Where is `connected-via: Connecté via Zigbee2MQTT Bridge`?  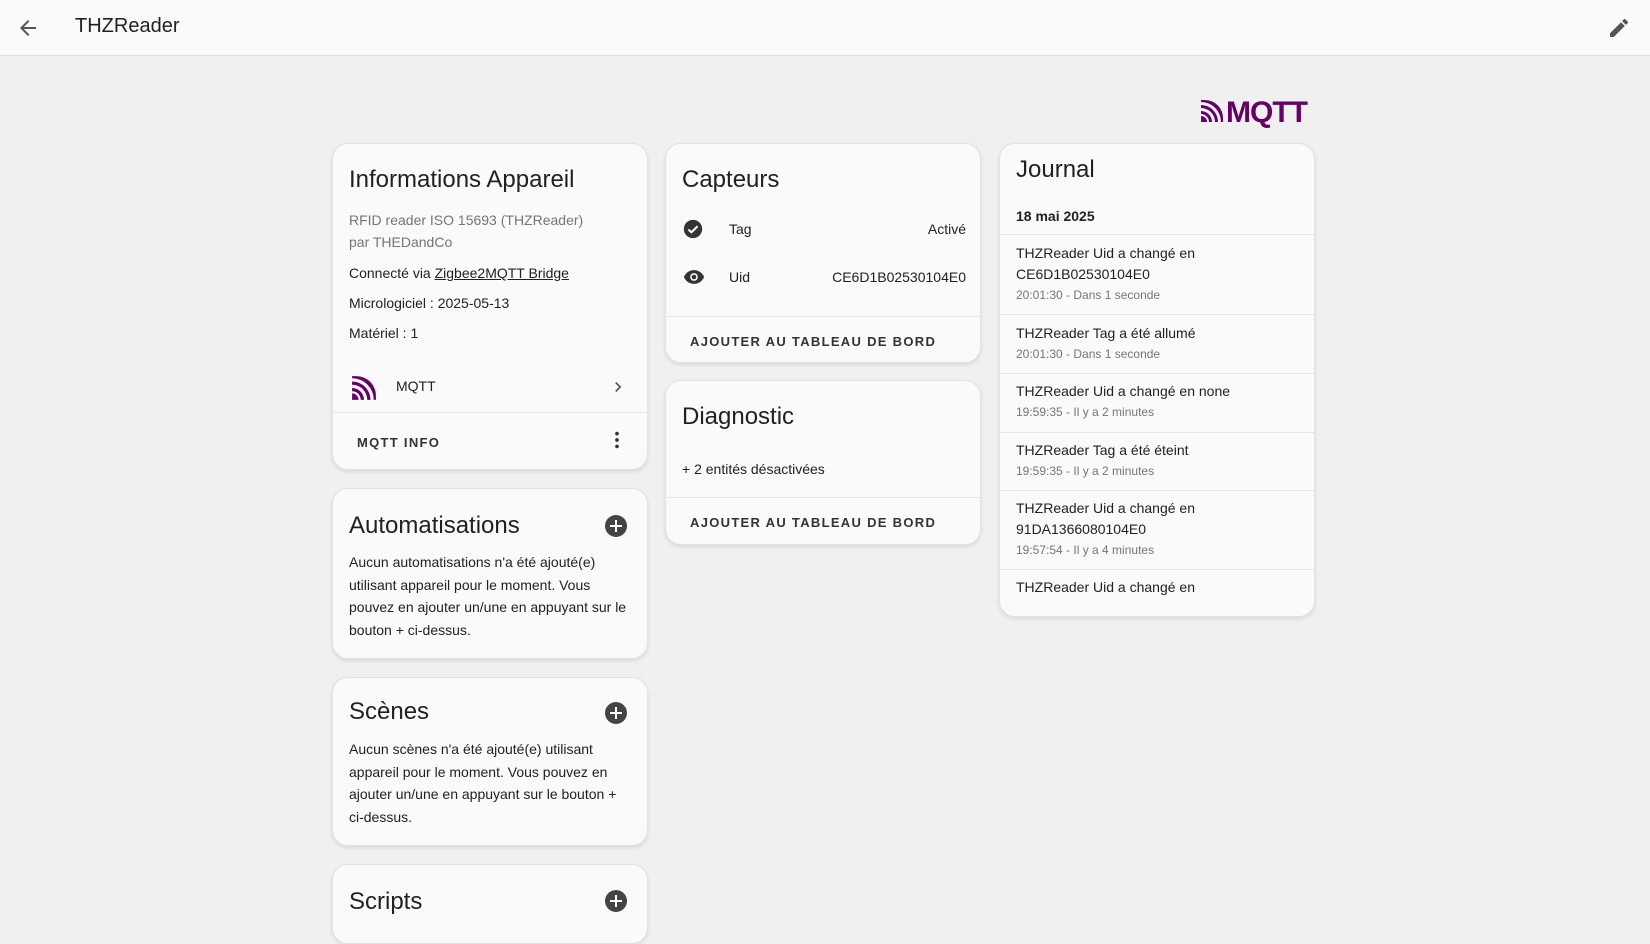
connected-via: Connecté via Zigbee2MQTT Bridge is located at coordinates (459, 273).